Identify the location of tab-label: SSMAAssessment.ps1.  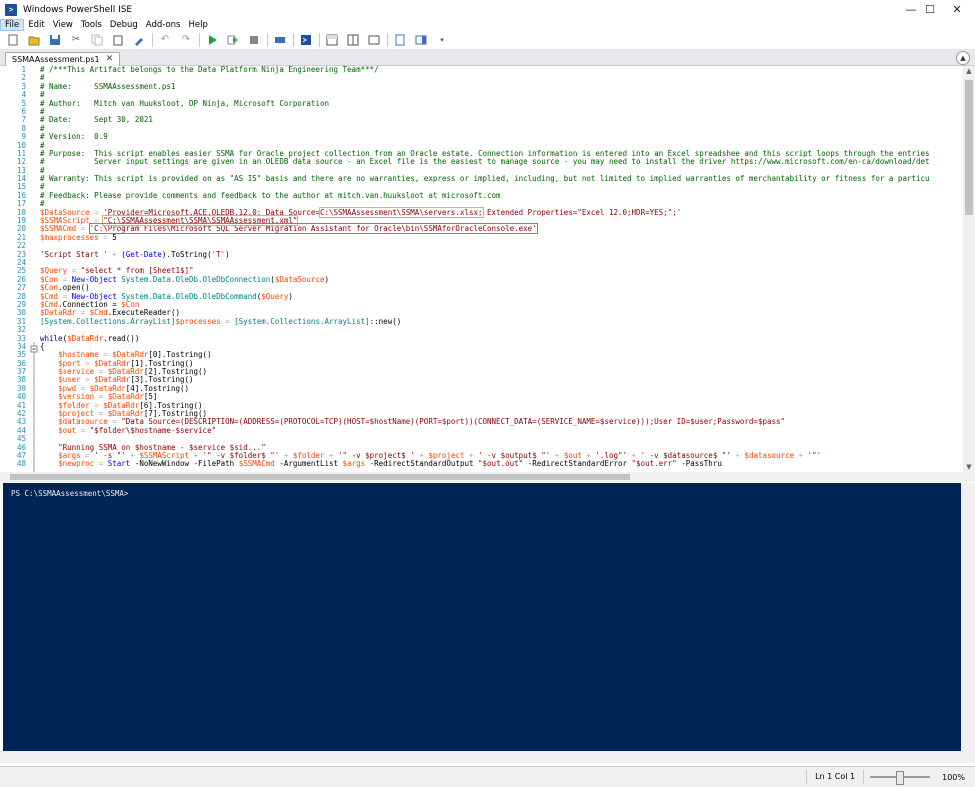
(56, 59).